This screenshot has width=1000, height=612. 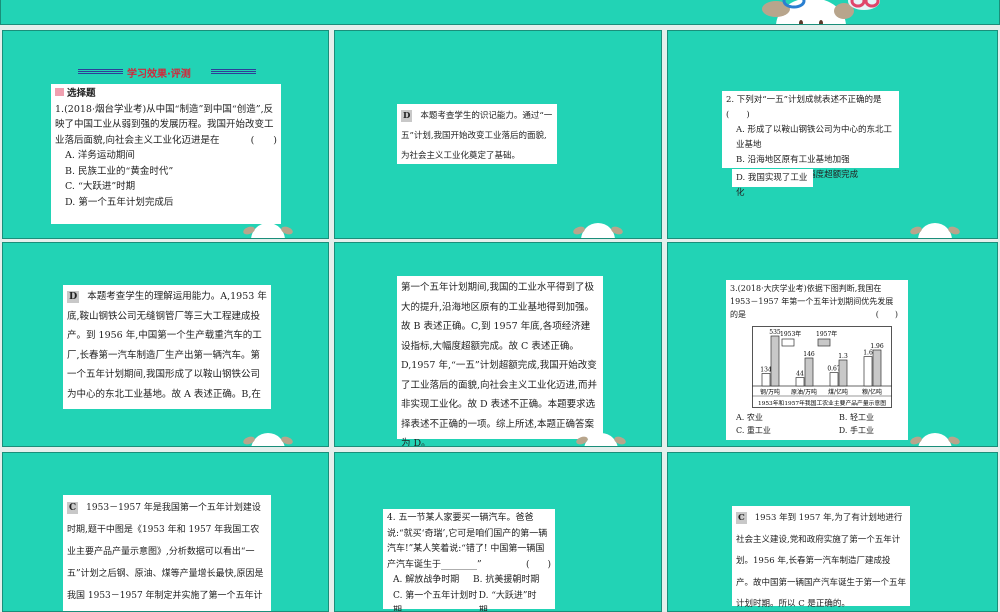 I want to click on header-stripe-left, so click(x=100, y=72).